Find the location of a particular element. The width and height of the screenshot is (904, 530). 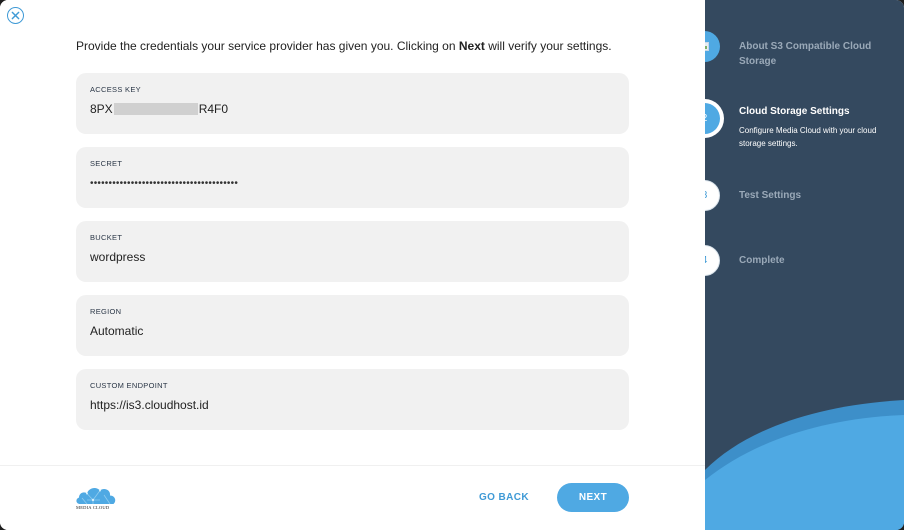

bucket-field: BUCKET wordpress is located at coordinates (352, 251).